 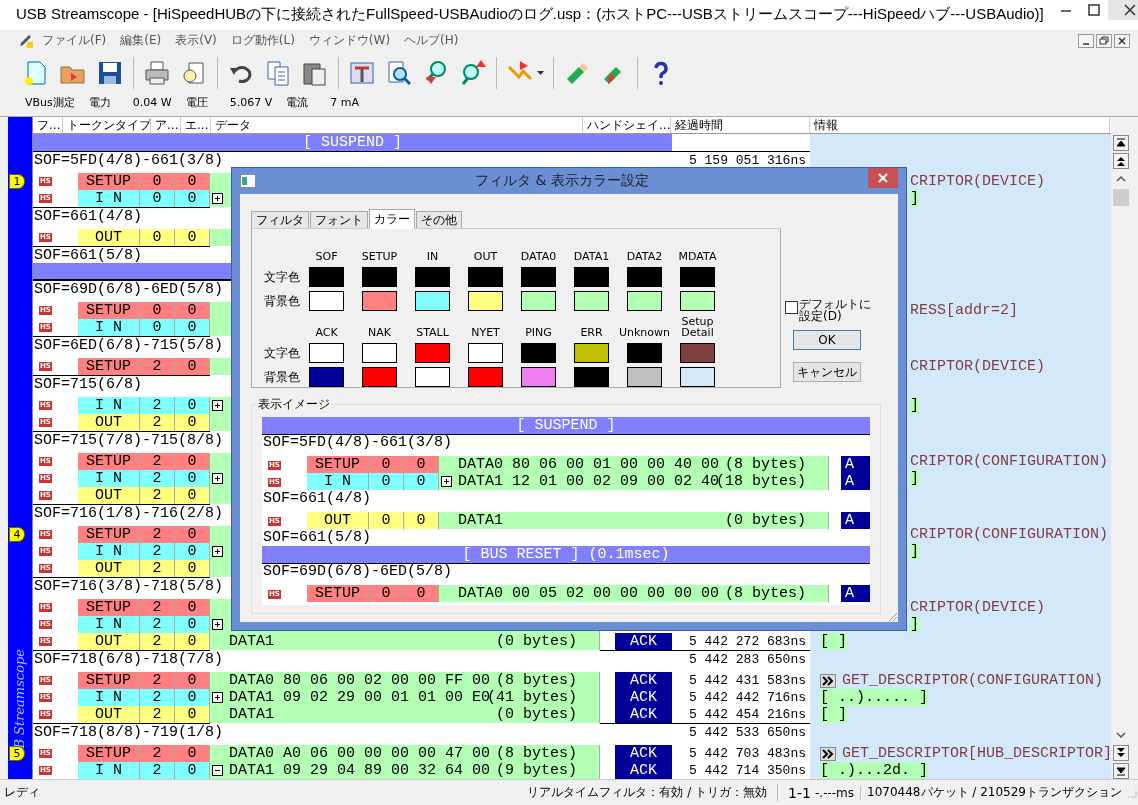 What do you see at coordinates (1121, 160) in the screenshot?
I see `page-up-icon` at bounding box center [1121, 160].